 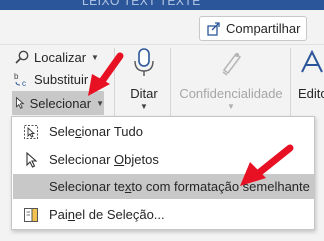 I want to click on sensitivity-label: Confidencialidade, so click(x=231, y=93).